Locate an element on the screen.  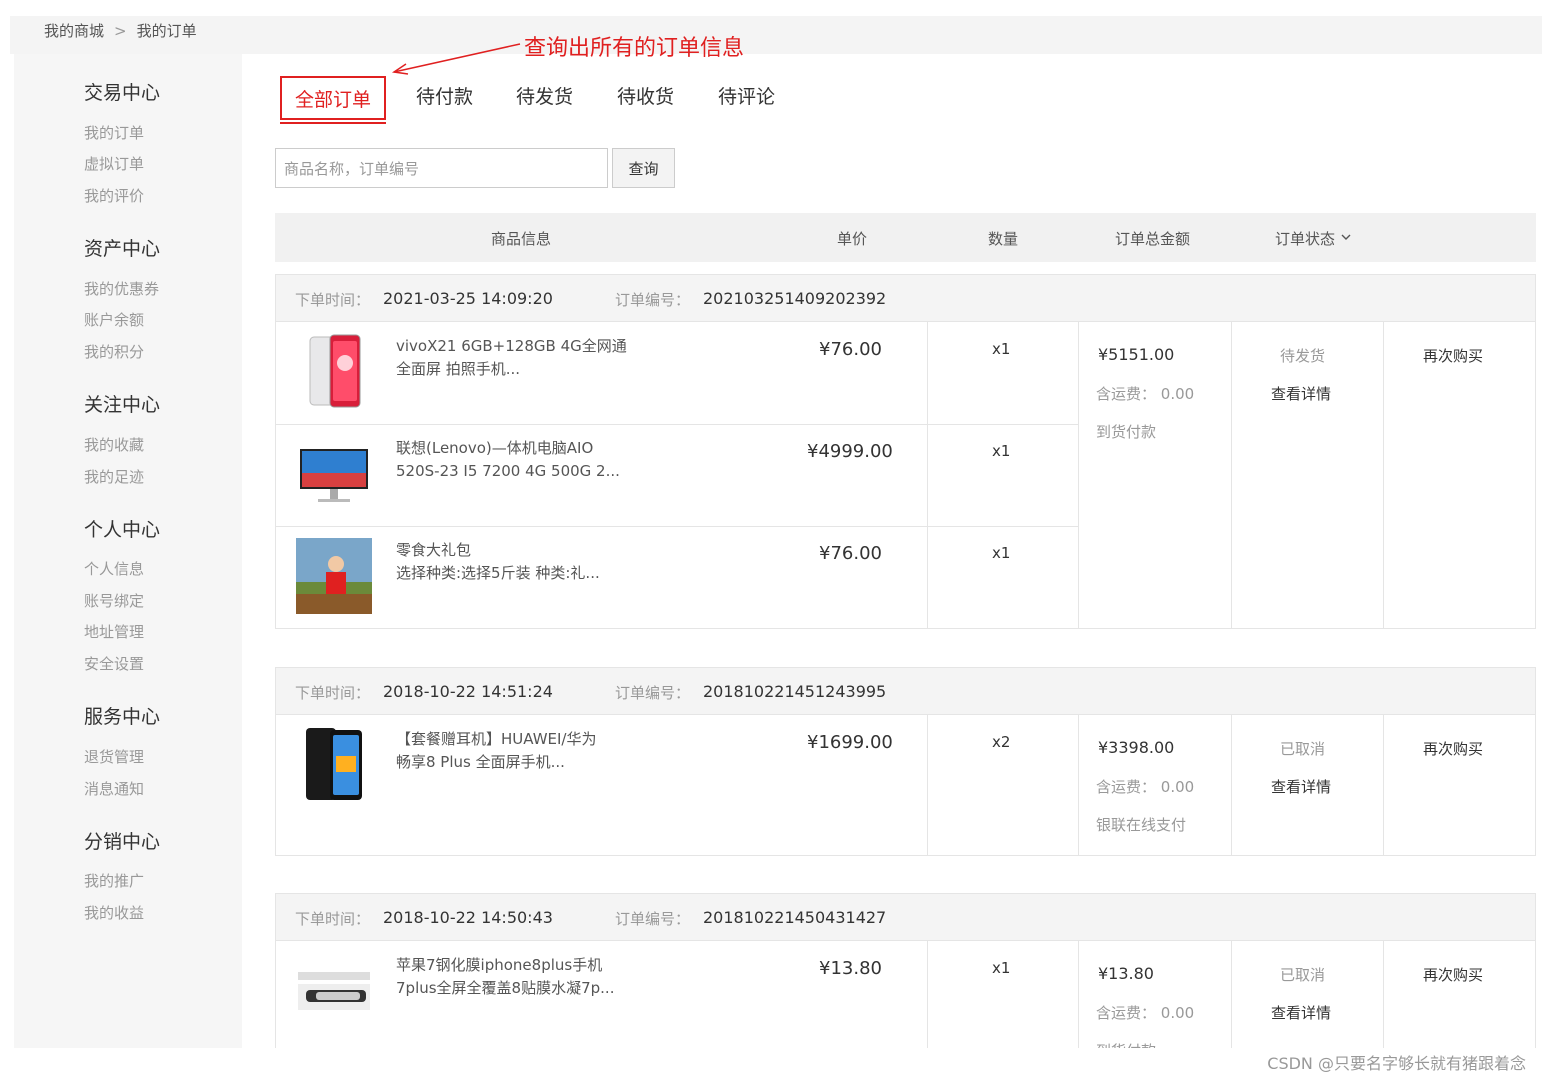
product-price: ¥4999.00 is located at coordinates (850, 451).